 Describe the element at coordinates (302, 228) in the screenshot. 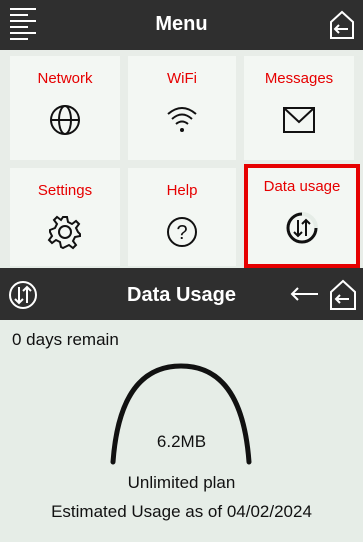

I see `data-usage-icon` at that location.